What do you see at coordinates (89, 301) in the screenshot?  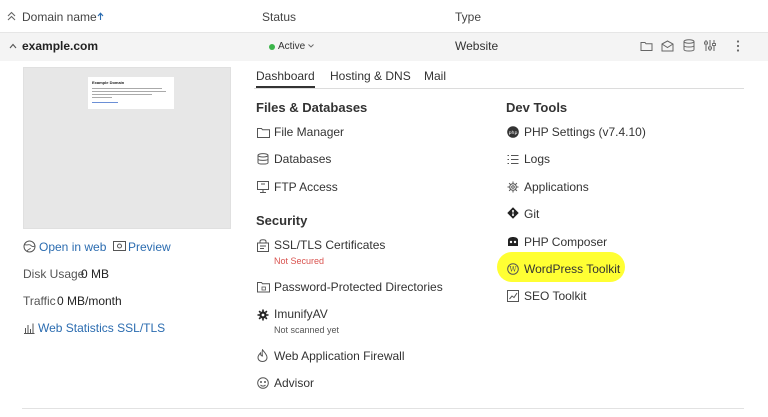 I see `traffic-value: 0 MB/month` at bounding box center [89, 301].